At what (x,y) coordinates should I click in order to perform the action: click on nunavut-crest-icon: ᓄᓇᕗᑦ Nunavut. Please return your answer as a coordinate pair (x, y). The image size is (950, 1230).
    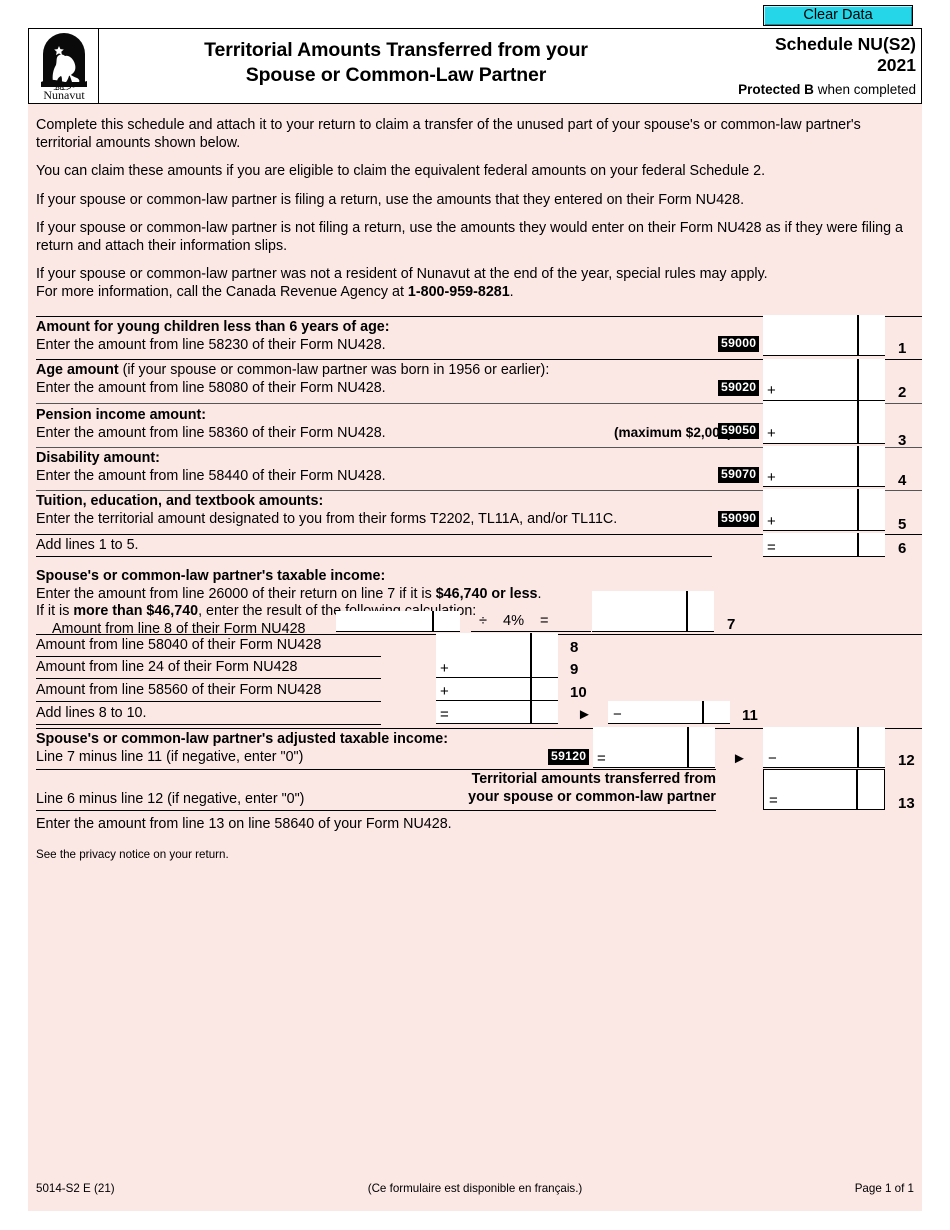
    Looking at the image, I should click on (64, 66).